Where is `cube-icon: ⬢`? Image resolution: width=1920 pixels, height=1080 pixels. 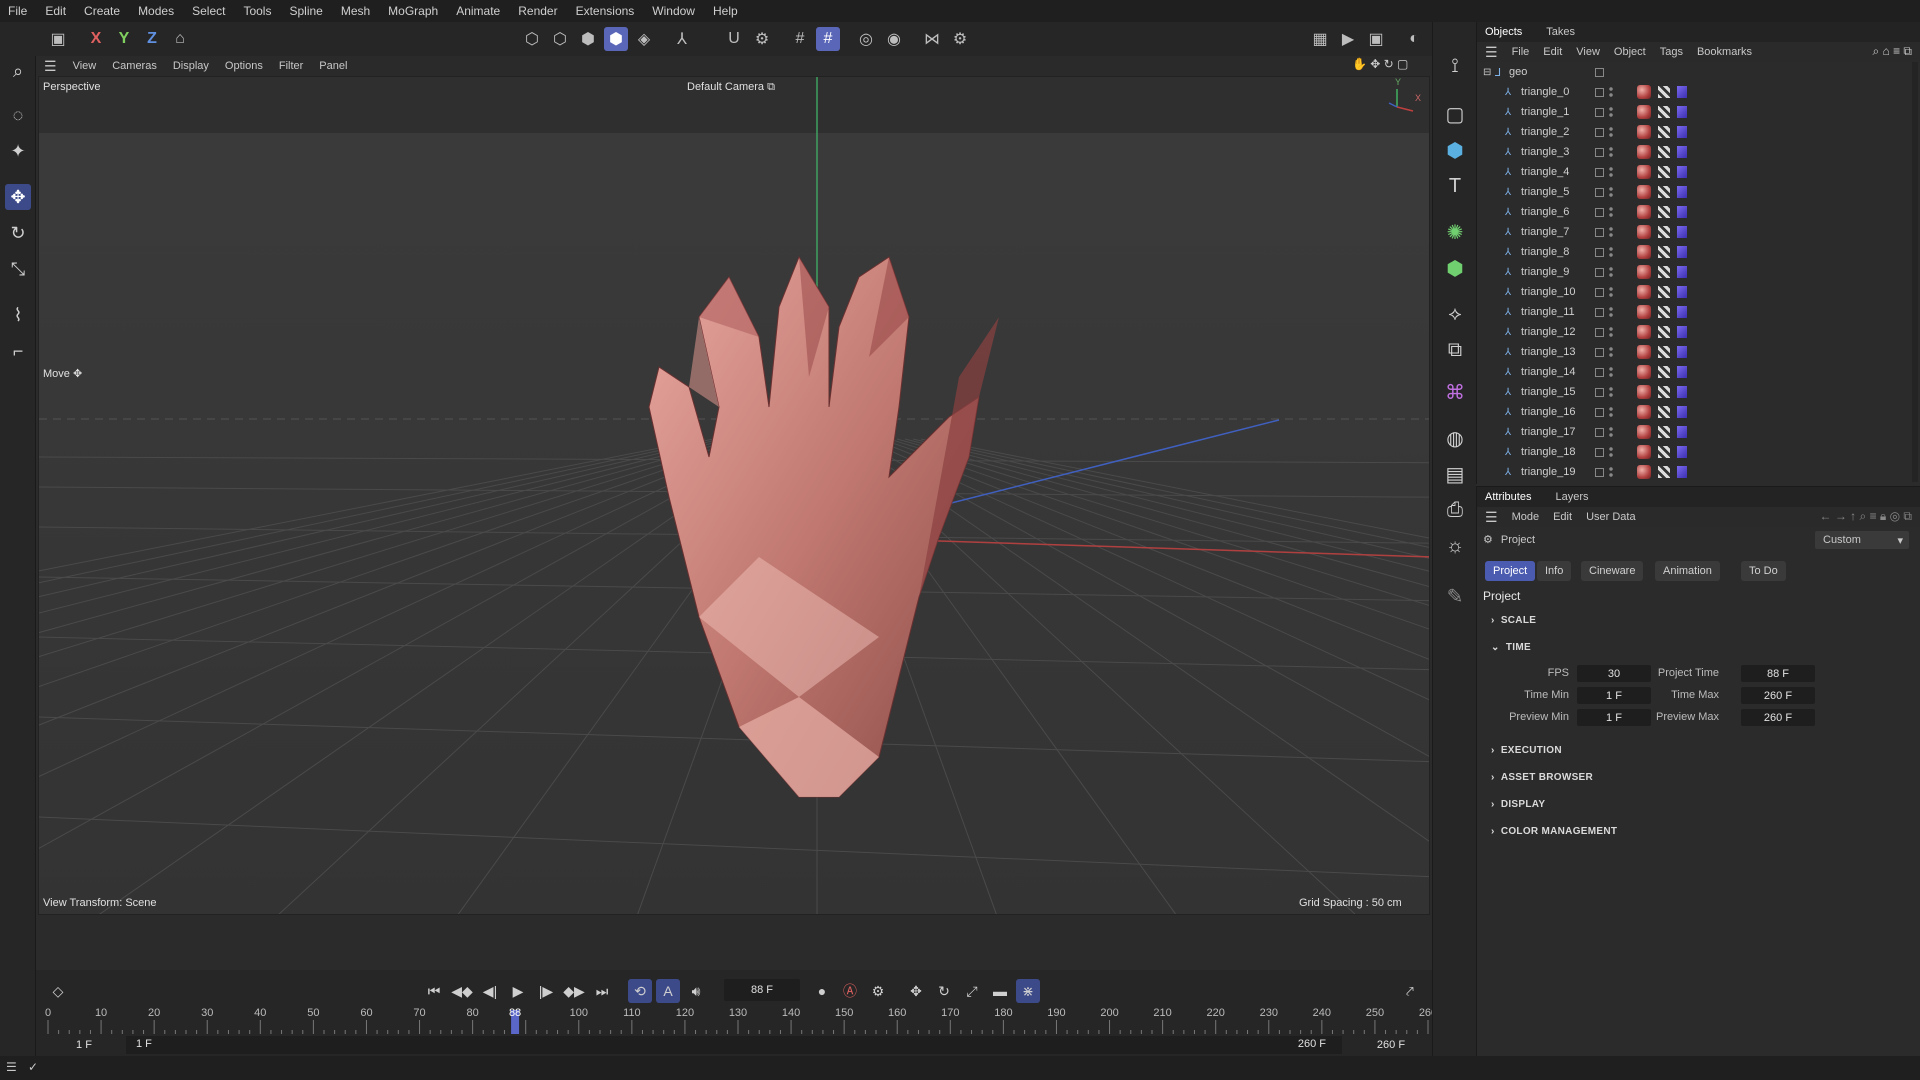 cube-icon: ⬢ is located at coordinates (1455, 150).